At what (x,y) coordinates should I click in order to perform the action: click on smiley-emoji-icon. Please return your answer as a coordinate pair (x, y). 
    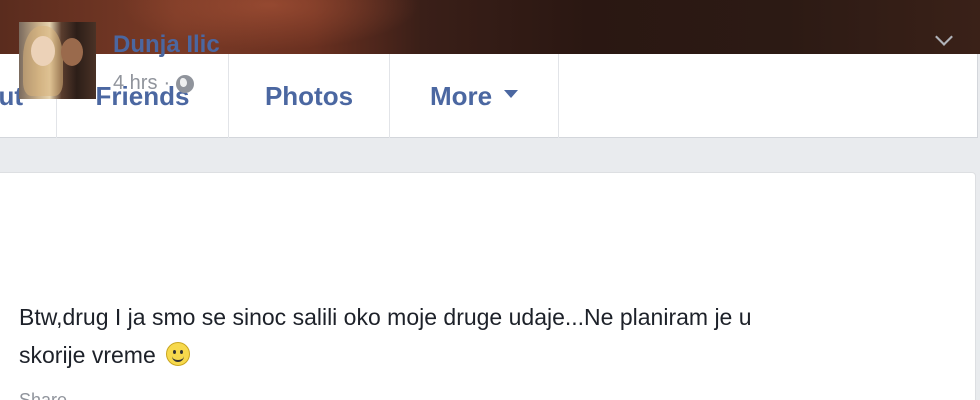
    Looking at the image, I should click on (178, 354).